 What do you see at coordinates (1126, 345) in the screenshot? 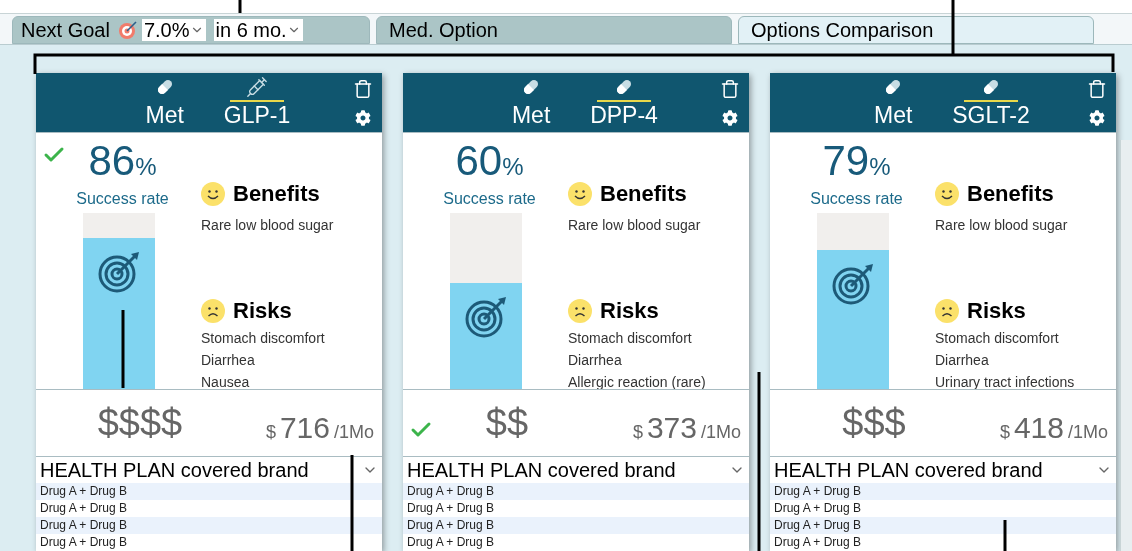
I see `scrollbar` at bounding box center [1126, 345].